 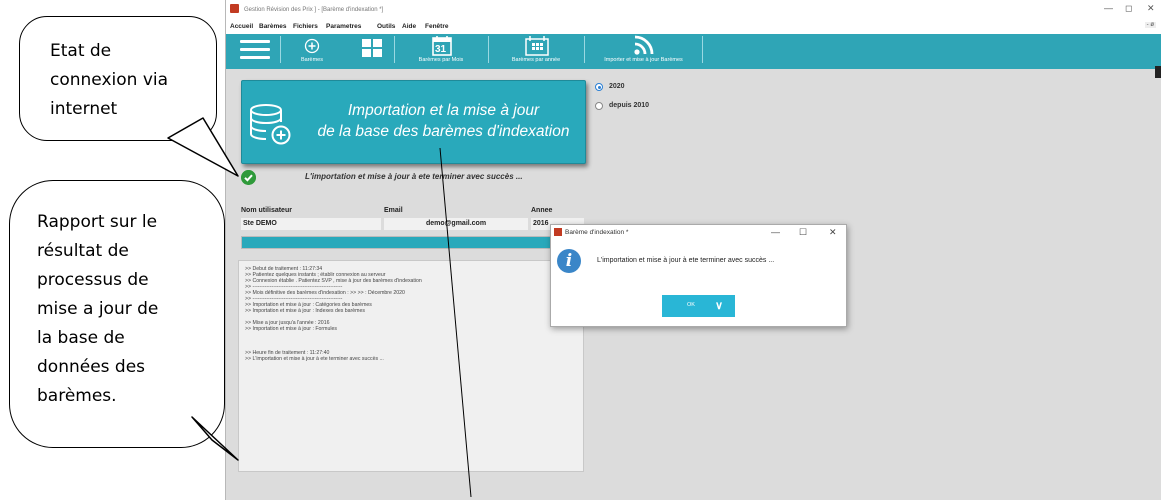 What do you see at coordinates (215, 438) in the screenshot?
I see `bubble2-tail` at bounding box center [215, 438].